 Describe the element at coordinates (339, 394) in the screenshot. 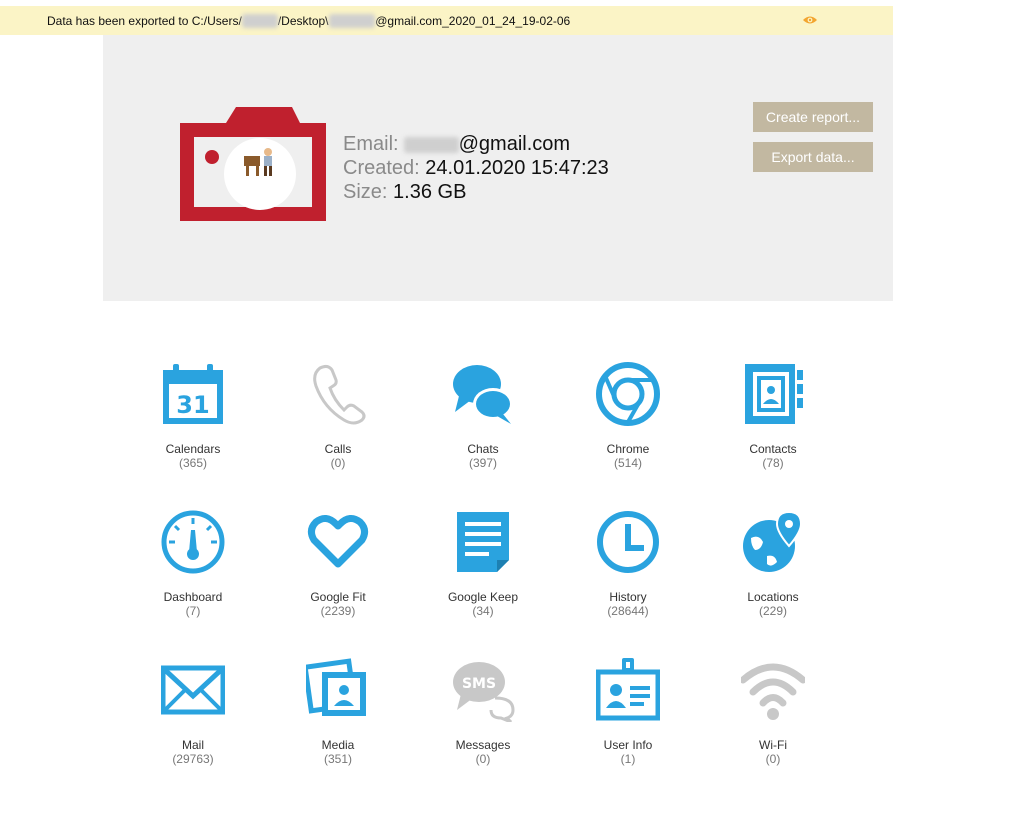

I see `phone-icon` at that location.